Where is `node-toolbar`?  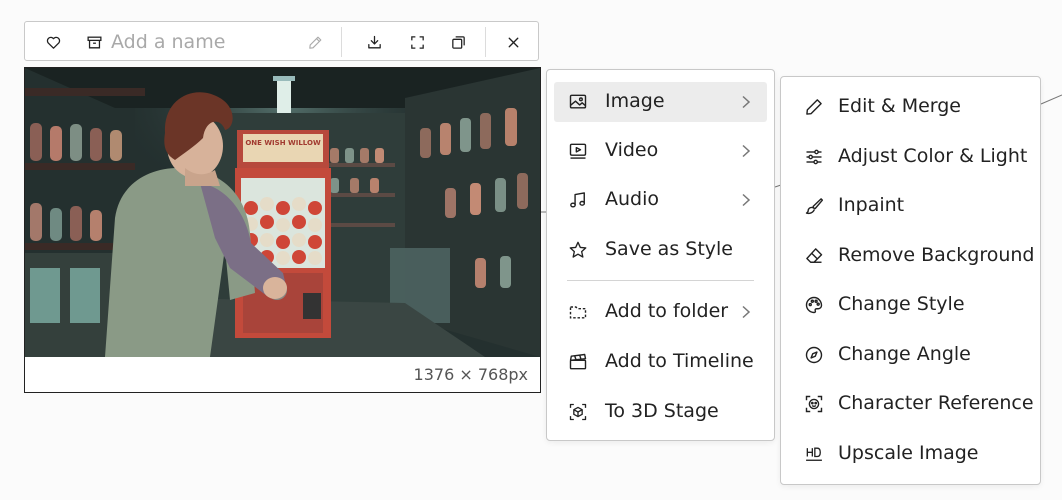 node-toolbar is located at coordinates (281, 41).